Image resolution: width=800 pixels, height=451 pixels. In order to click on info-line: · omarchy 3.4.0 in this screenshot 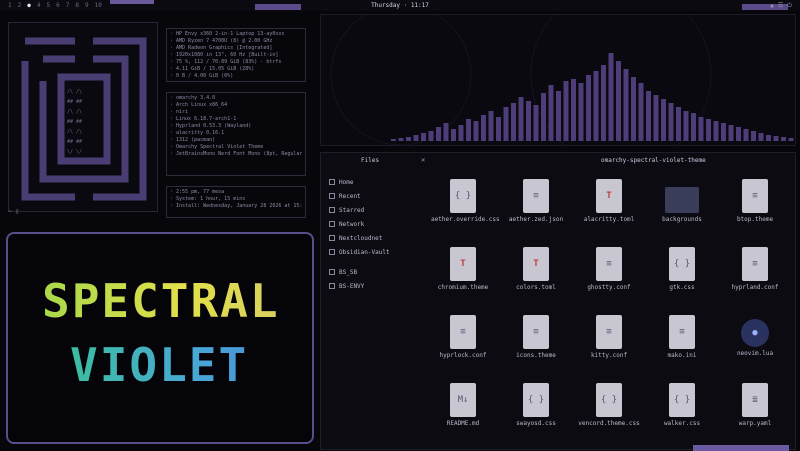, I will do `click(193, 98)`.